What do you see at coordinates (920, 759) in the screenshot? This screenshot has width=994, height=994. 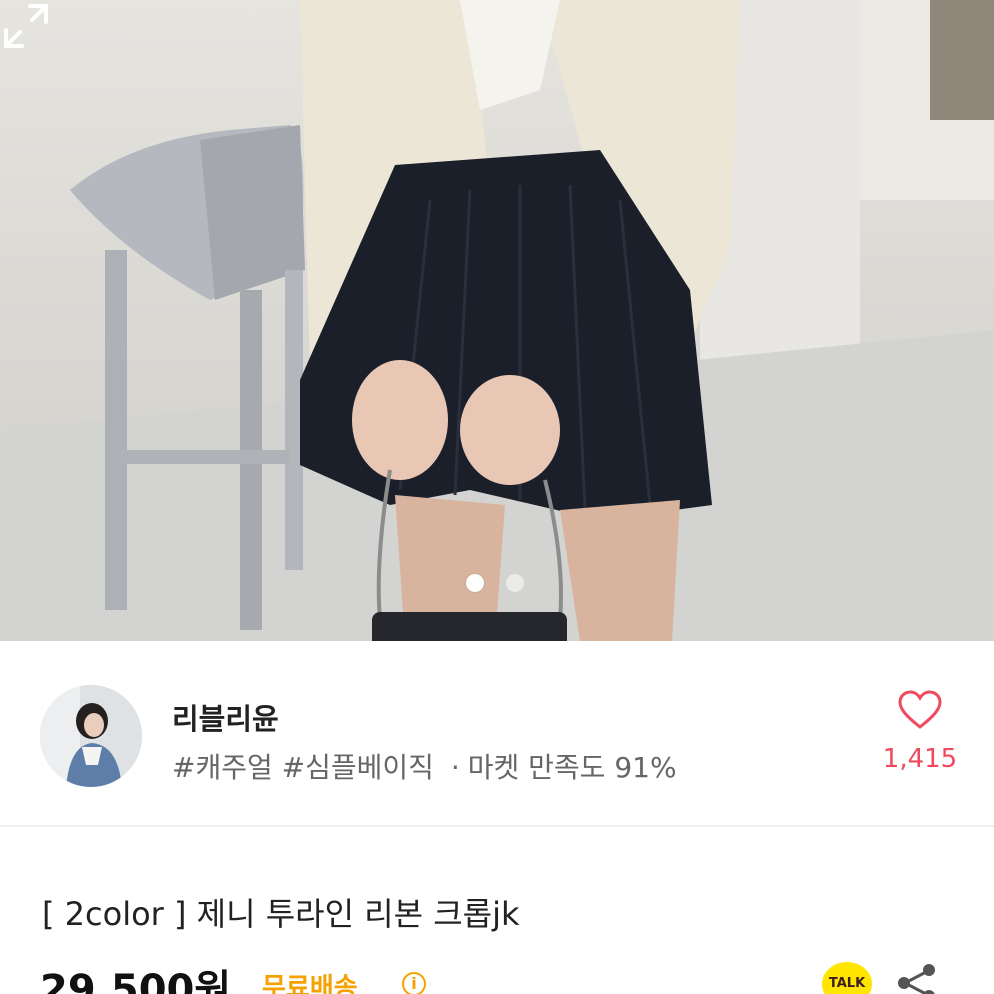 I see `like-count: 1,415` at bounding box center [920, 759].